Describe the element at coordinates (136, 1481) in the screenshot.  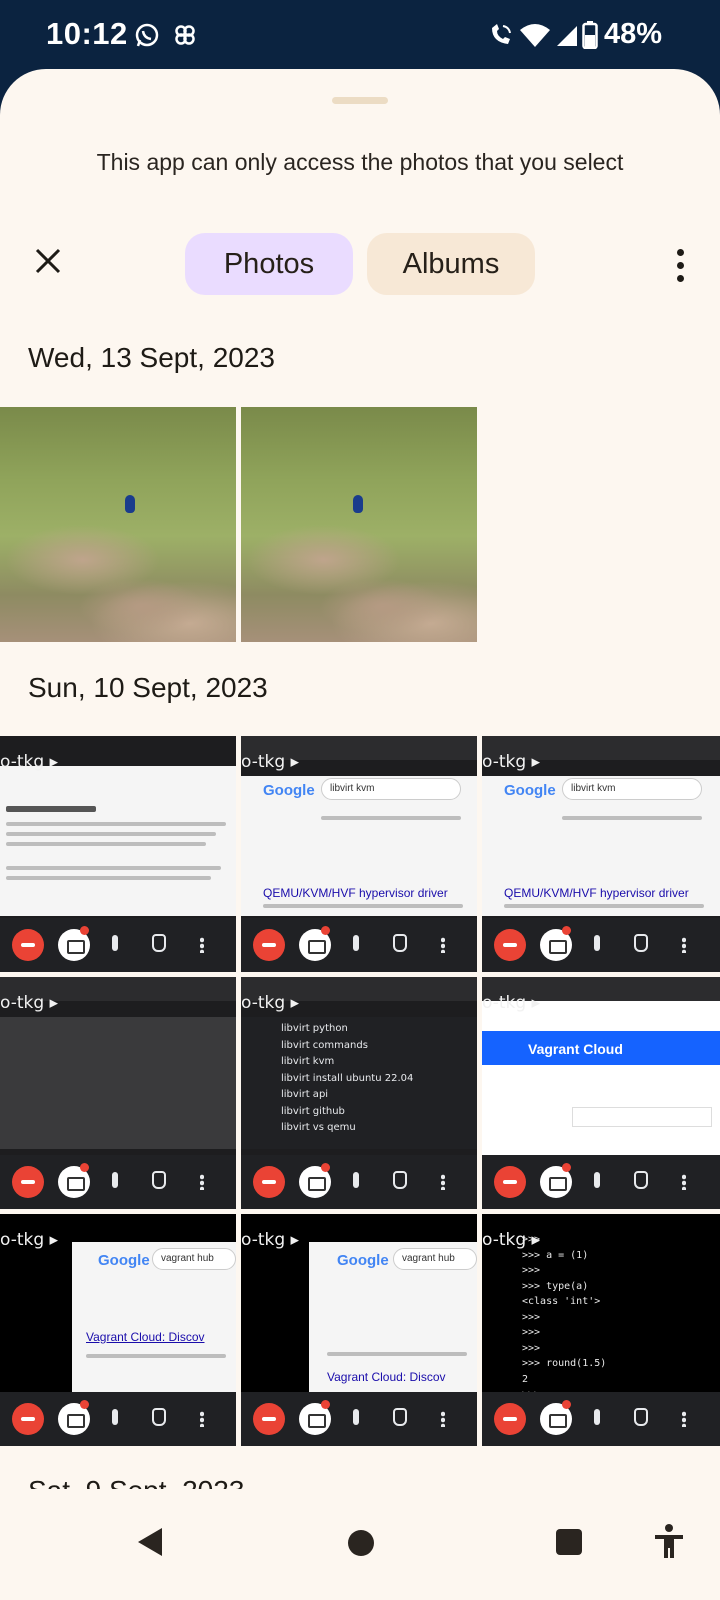
I see `date-header: Sat, 9 Sept, 2023` at that location.